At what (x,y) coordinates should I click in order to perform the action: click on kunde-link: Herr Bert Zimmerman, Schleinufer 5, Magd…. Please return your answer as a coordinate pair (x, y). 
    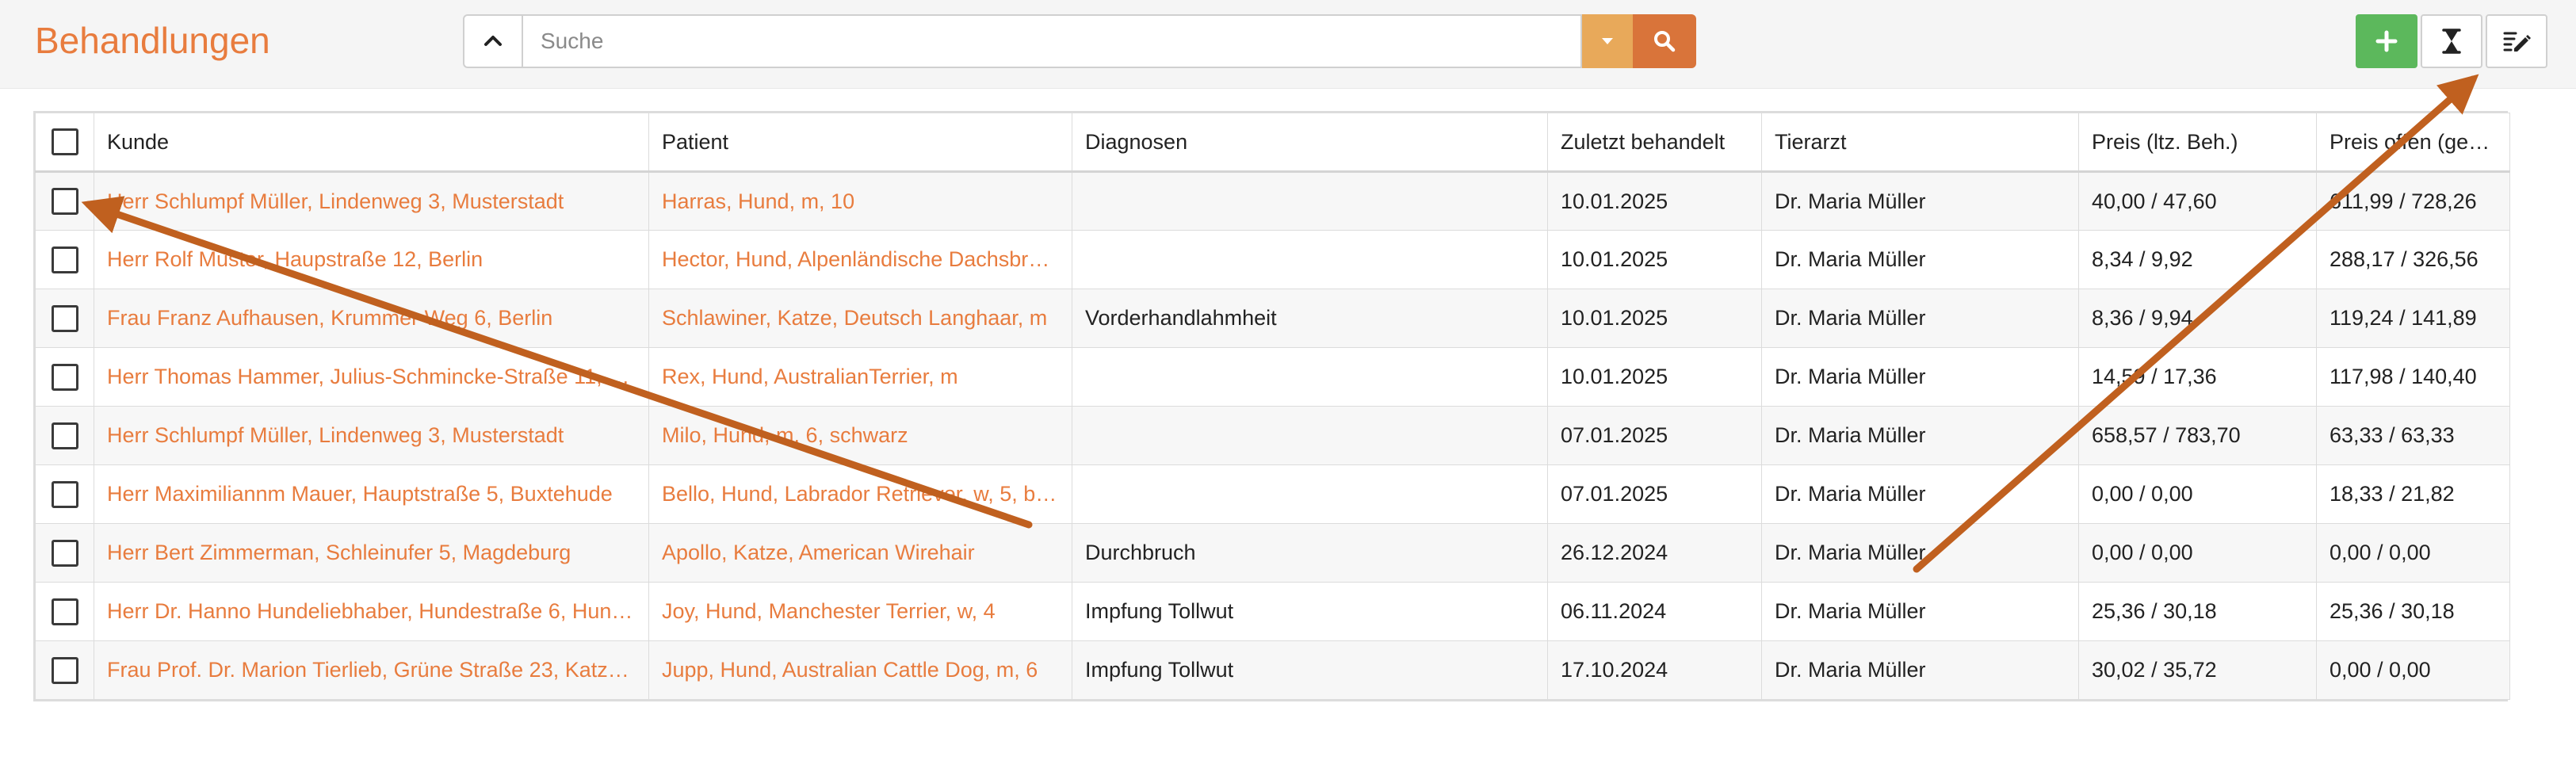
    Looking at the image, I should click on (371, 553).